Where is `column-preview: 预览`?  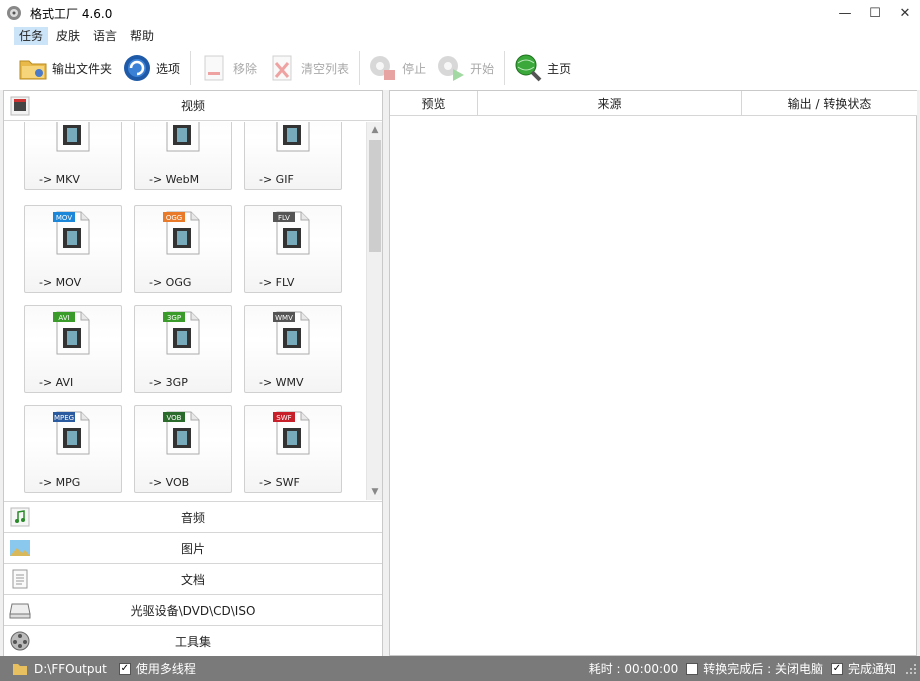 column-preview: 预览 is located at coordinates (434, 103).